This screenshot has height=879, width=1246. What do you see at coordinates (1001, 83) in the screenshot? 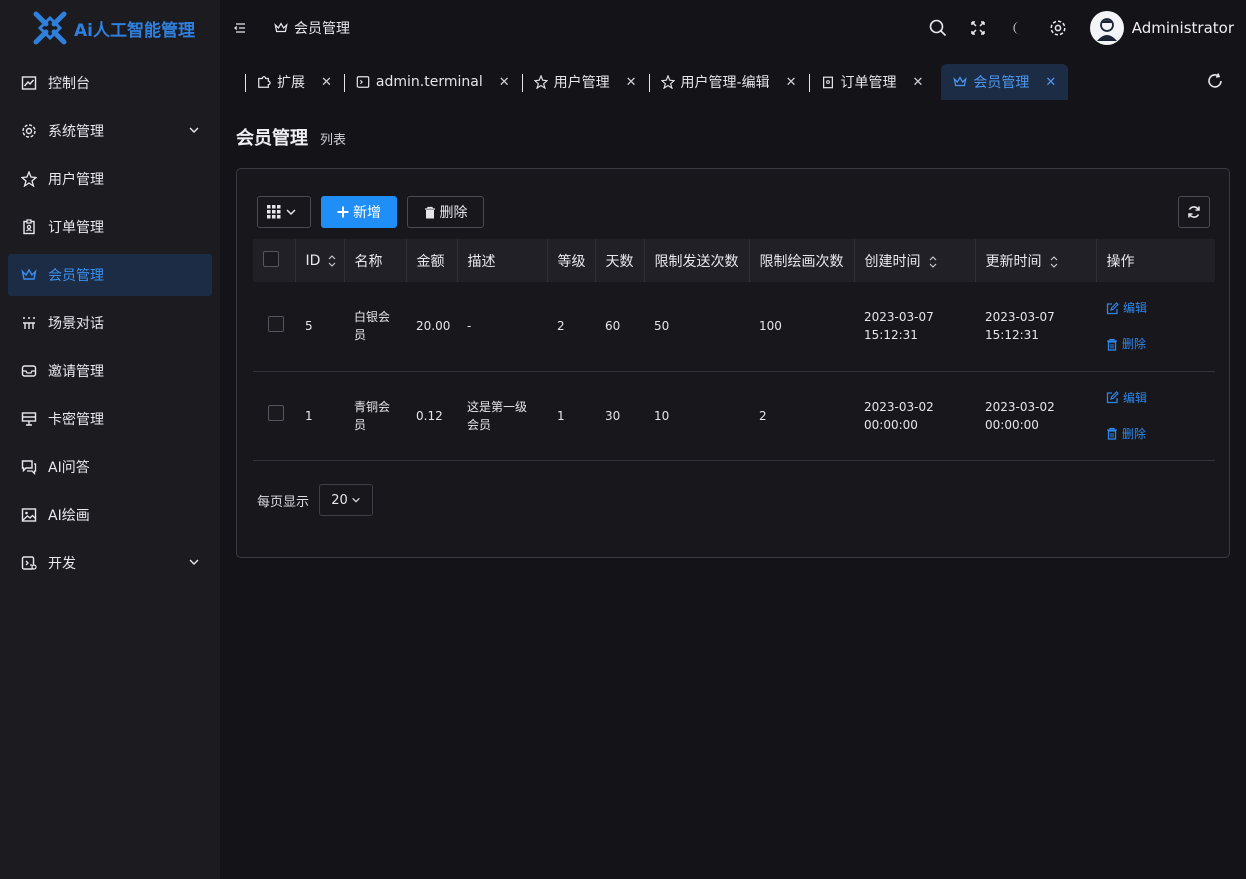
I see `tab-label: 会员管理` at bounding box center [1001, 83].